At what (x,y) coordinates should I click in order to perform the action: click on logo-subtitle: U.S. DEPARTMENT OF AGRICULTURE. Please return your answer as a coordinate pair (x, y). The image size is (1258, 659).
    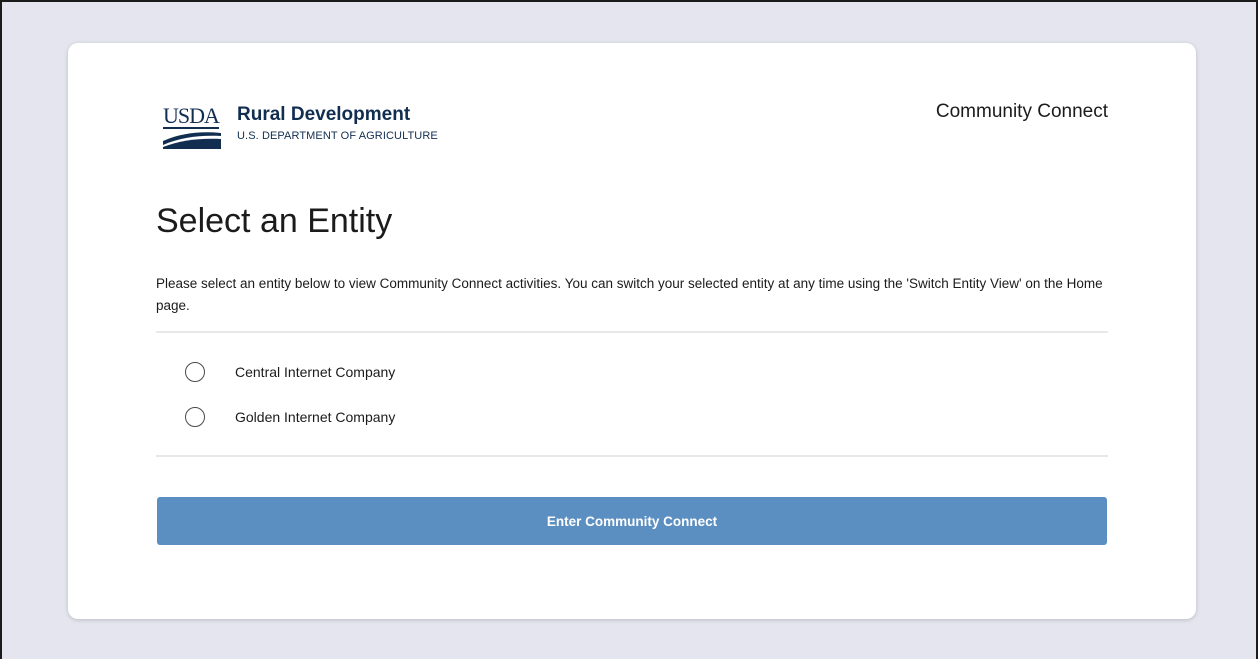
    Looking at the image, I should click on (337, 136).